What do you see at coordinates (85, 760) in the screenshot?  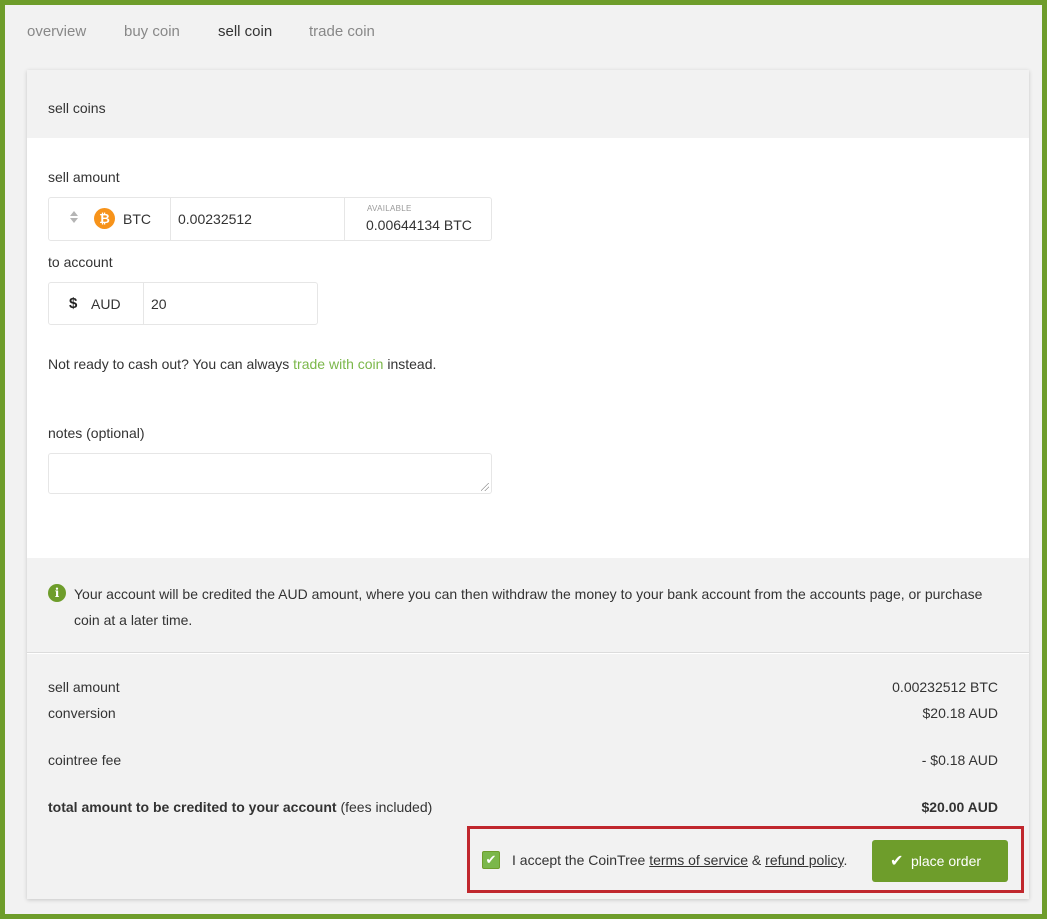 I see `summary-fee-label: cointree fee` at bounding box center [85, 760].